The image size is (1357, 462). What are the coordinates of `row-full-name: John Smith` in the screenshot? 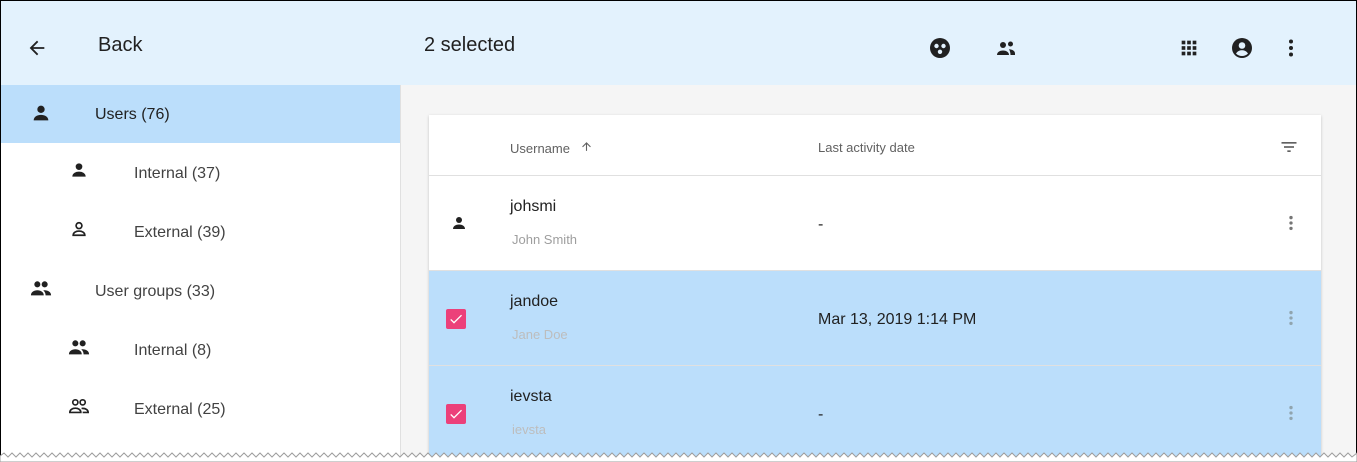 It's located at (545, 239).